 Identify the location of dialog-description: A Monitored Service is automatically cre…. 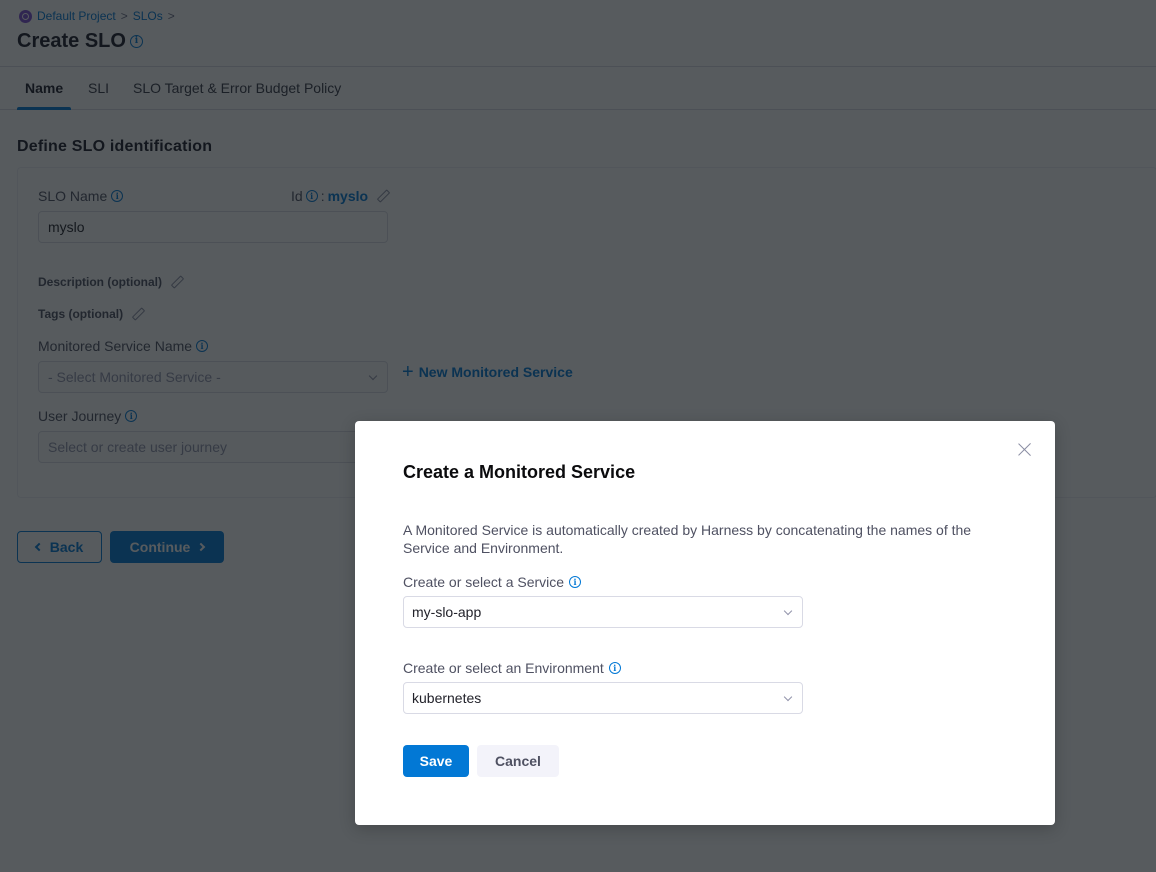
(687, 539).